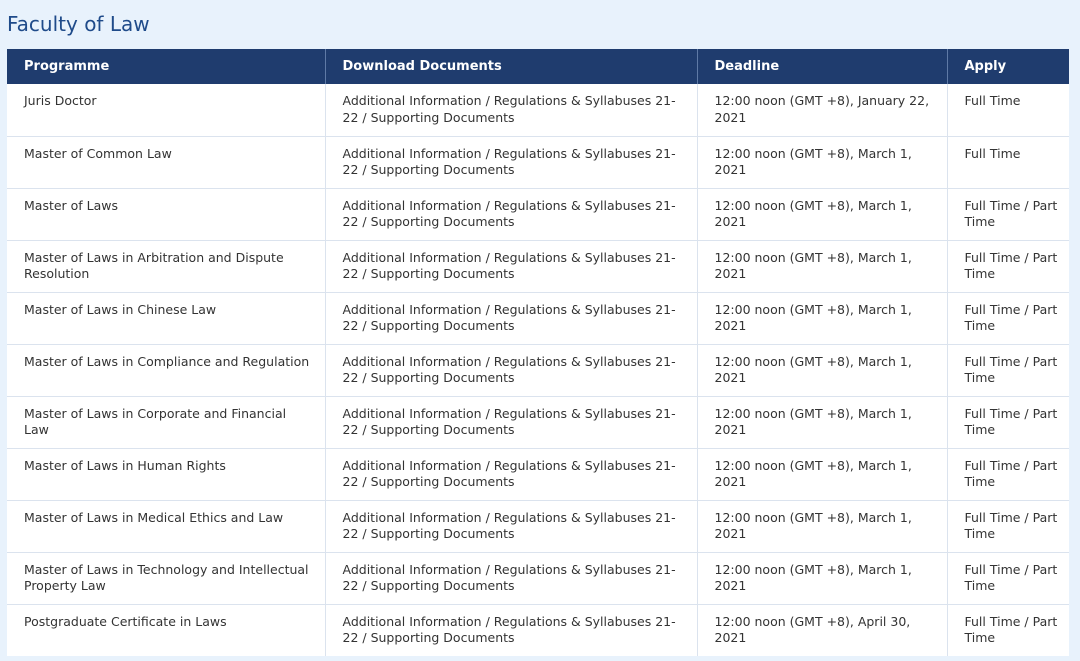 This screenshot has width=1080, height=661. What do you see at coordinates (166, 110) in the screenshot?
I see `programme-cell: Juris Doctor` at bounding box center [166, 110].